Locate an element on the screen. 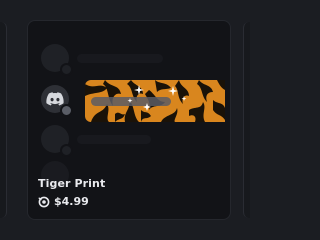  price-row: $4.99 is located at coordinates (63, 201).